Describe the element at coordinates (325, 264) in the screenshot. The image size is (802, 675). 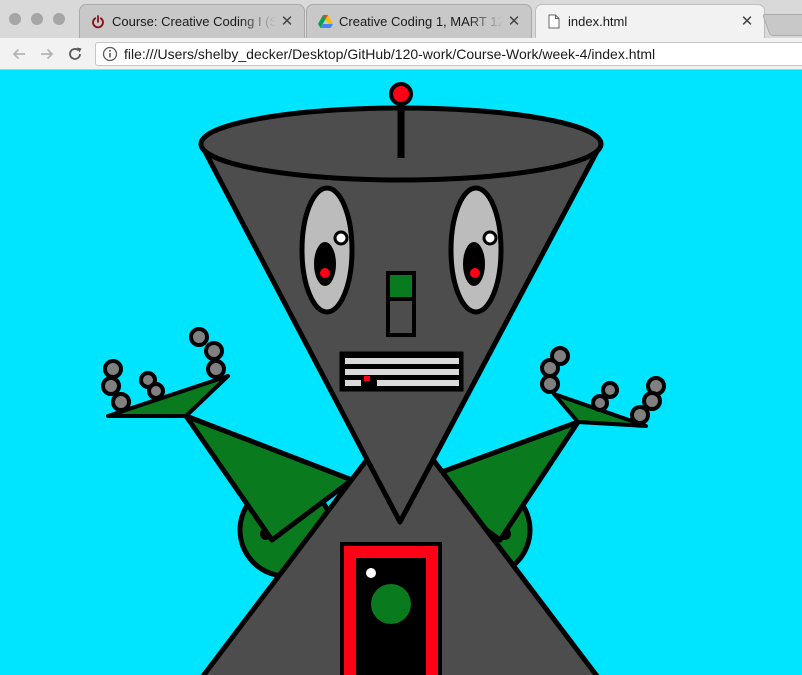
I see `left-pupil` at that location.